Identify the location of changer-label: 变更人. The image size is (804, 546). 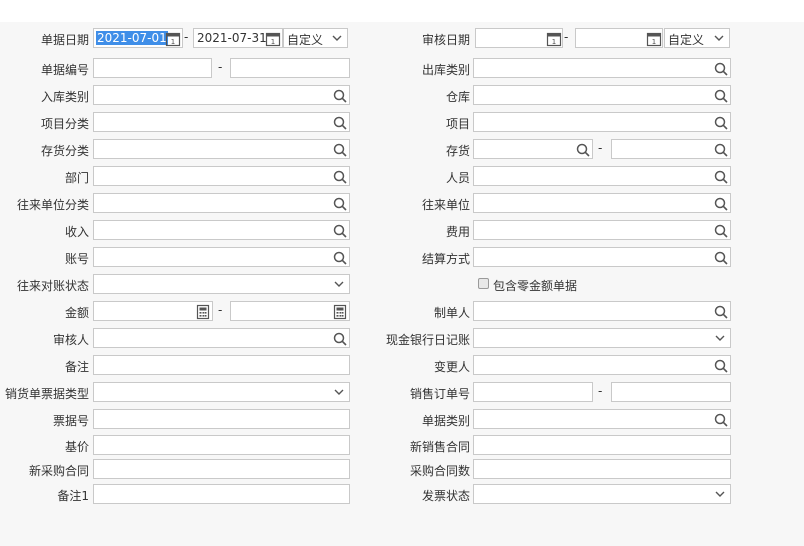
(451, 367).